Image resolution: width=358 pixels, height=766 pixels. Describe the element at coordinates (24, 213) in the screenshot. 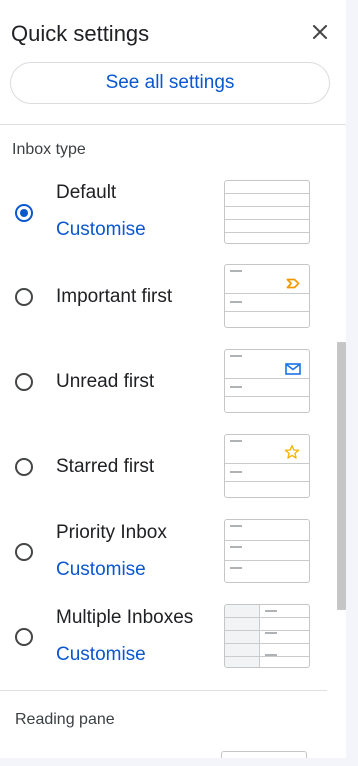

I see `radio-default` at that location.